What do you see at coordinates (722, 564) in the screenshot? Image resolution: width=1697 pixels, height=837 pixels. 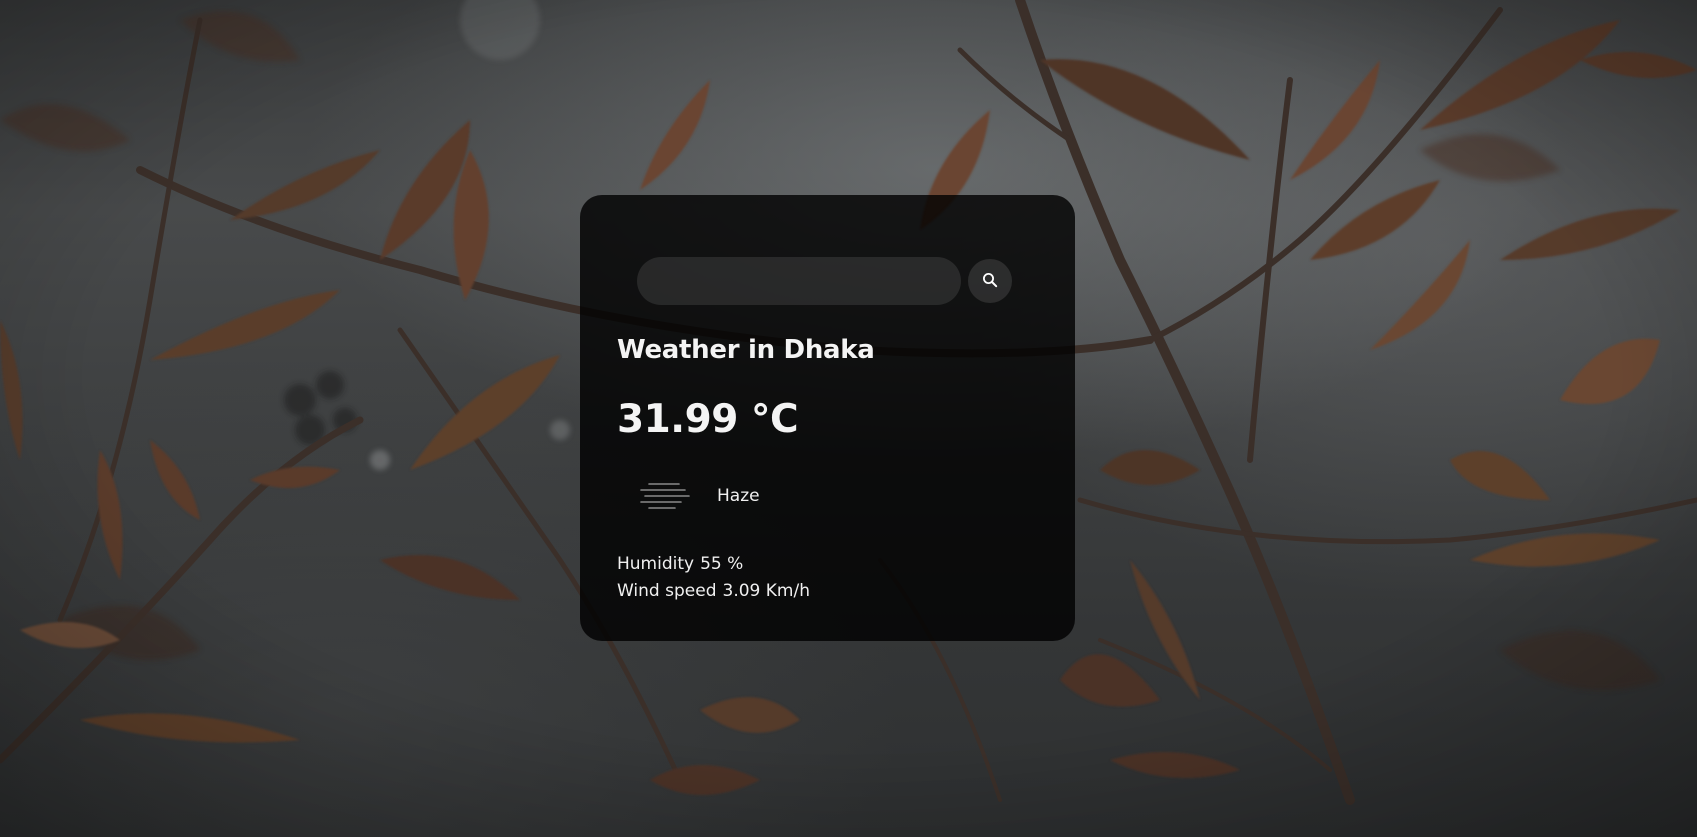 I see `humidity-value: 55 %` at bounding box center [722, 564].